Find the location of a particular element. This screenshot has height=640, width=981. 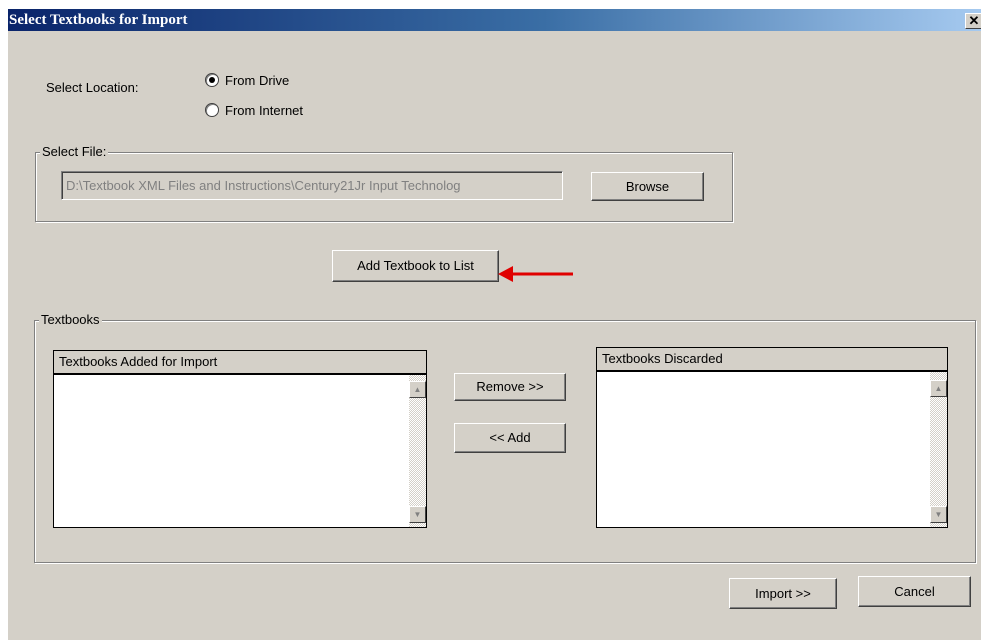

radio-from-drive: From Drive is located at coordinates (247, 80).